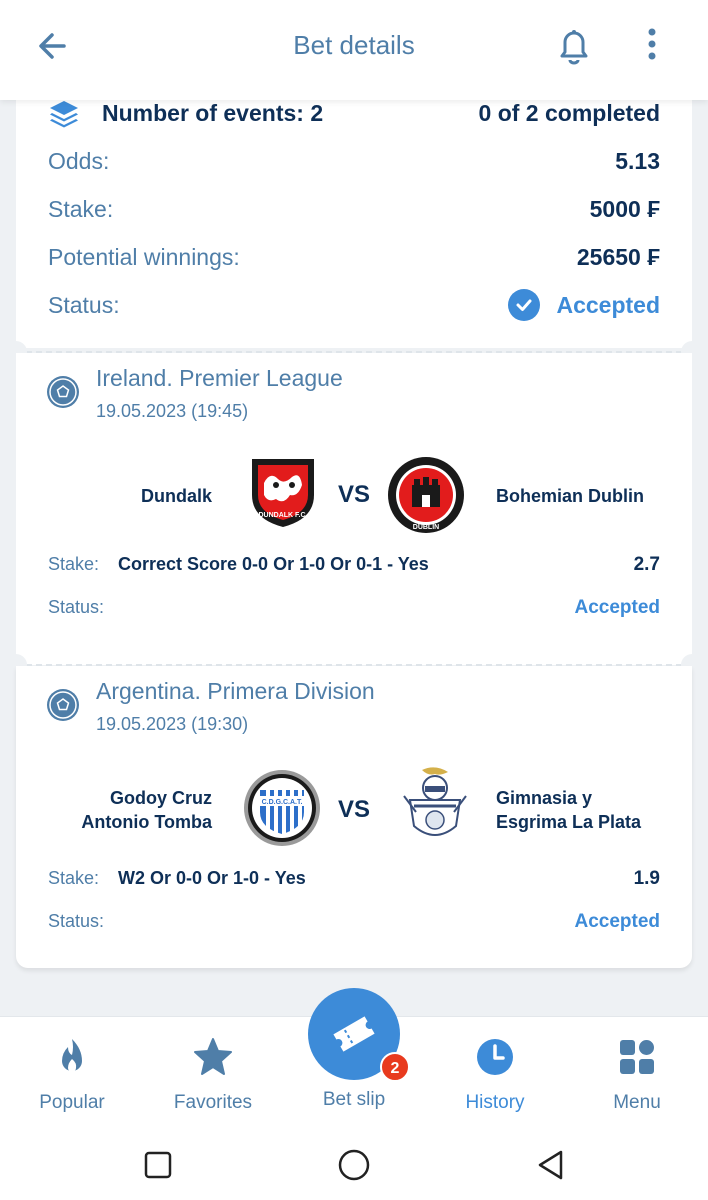  What do you see at coordinates (354, 1034) in the screenshot?
I see `ticket-icon` at bounding box center [354, 1034].